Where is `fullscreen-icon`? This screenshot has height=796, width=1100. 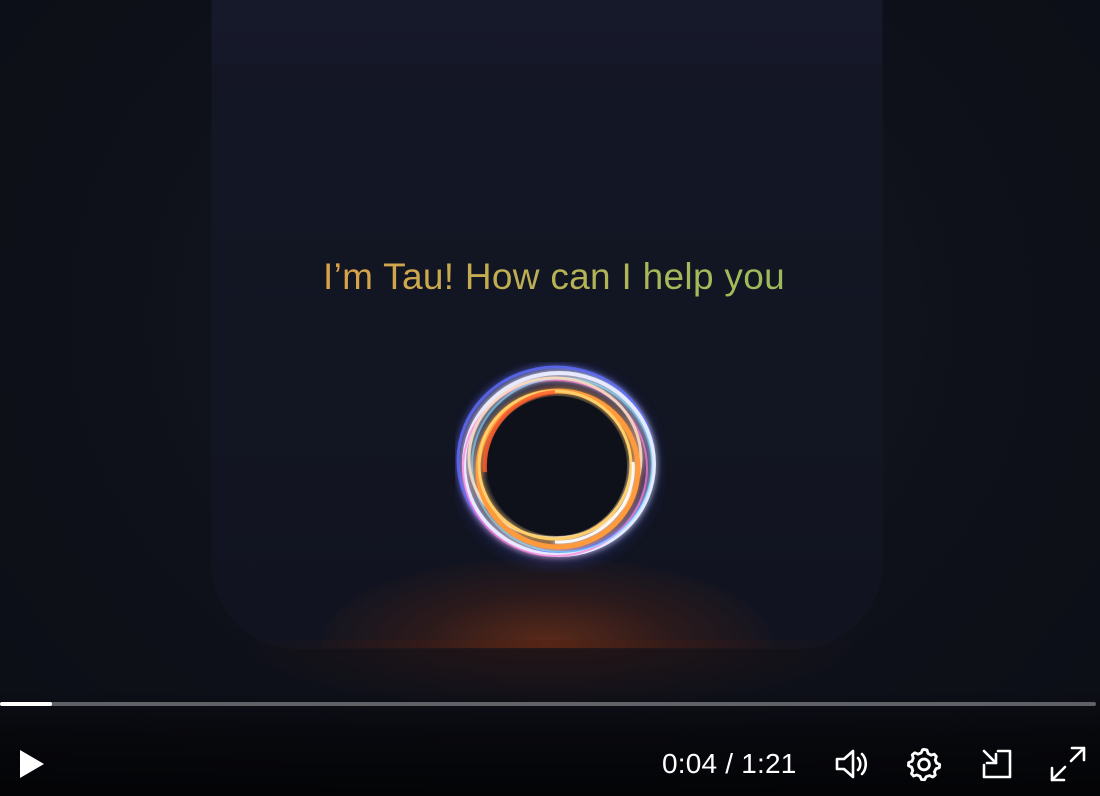
fullscreen-icon is located at coordinates (1068, 764).